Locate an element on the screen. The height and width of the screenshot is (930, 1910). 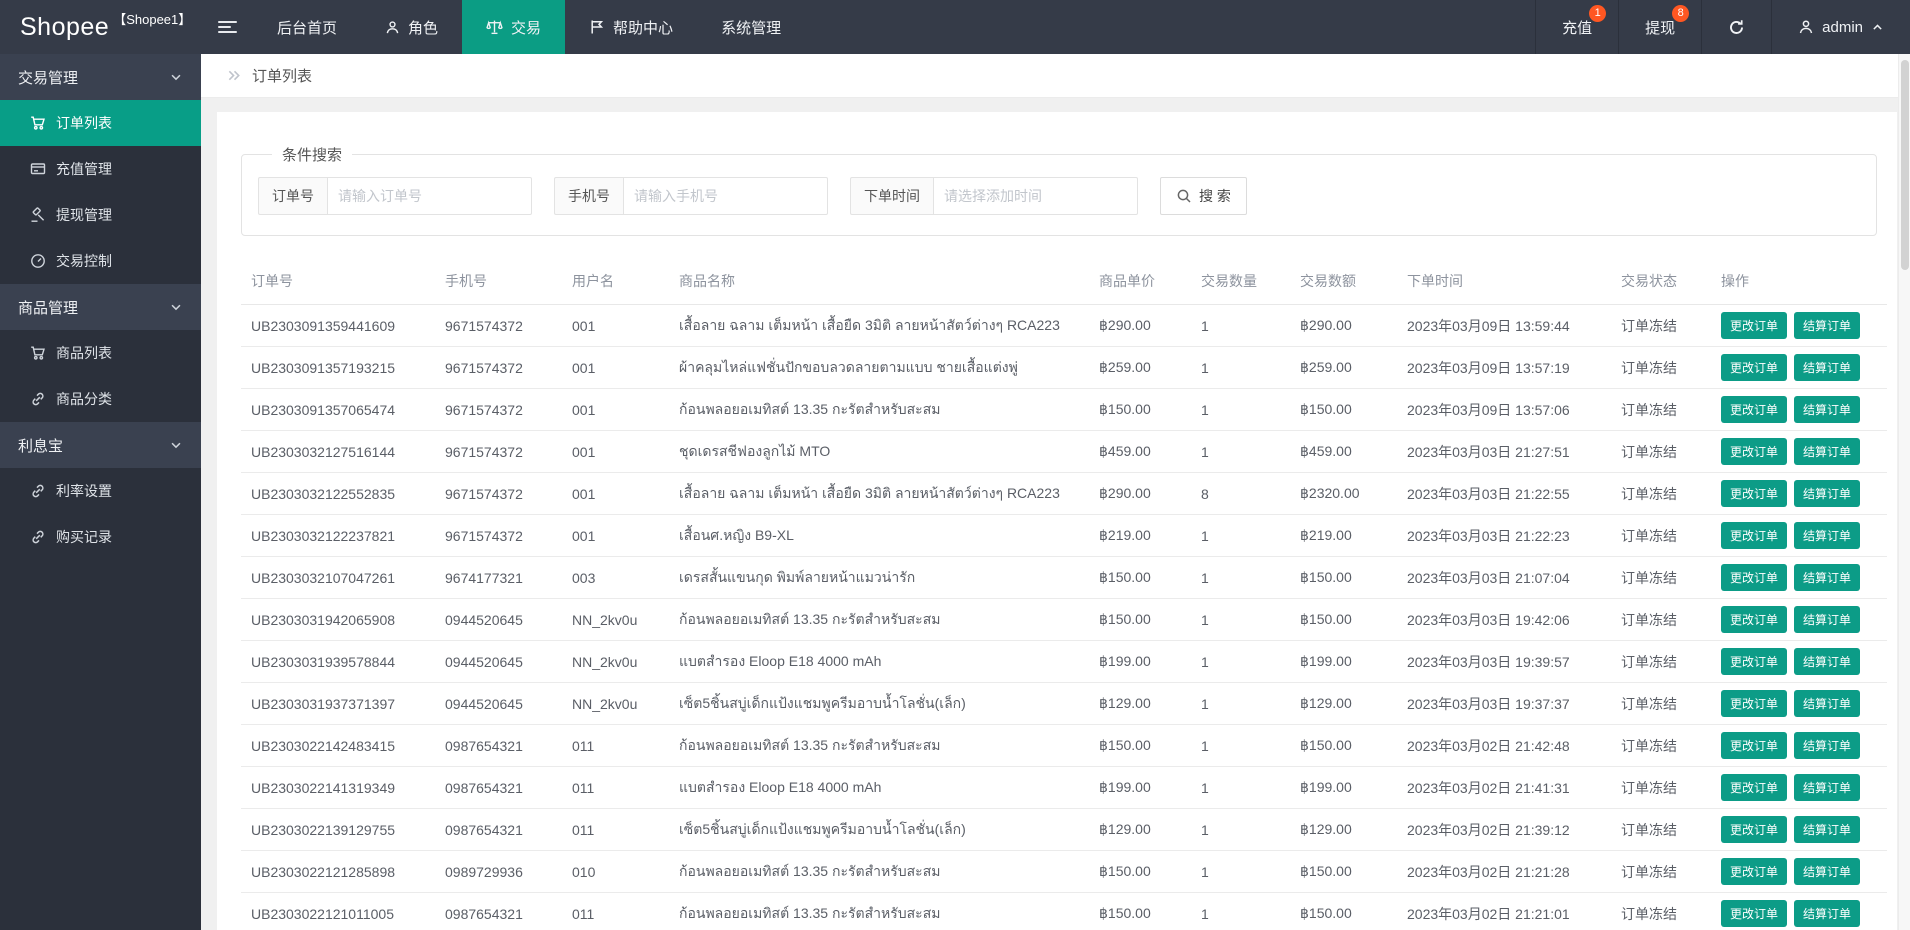
cell-order-no: UB2303032122237821 is located at coordinates (338, 535).